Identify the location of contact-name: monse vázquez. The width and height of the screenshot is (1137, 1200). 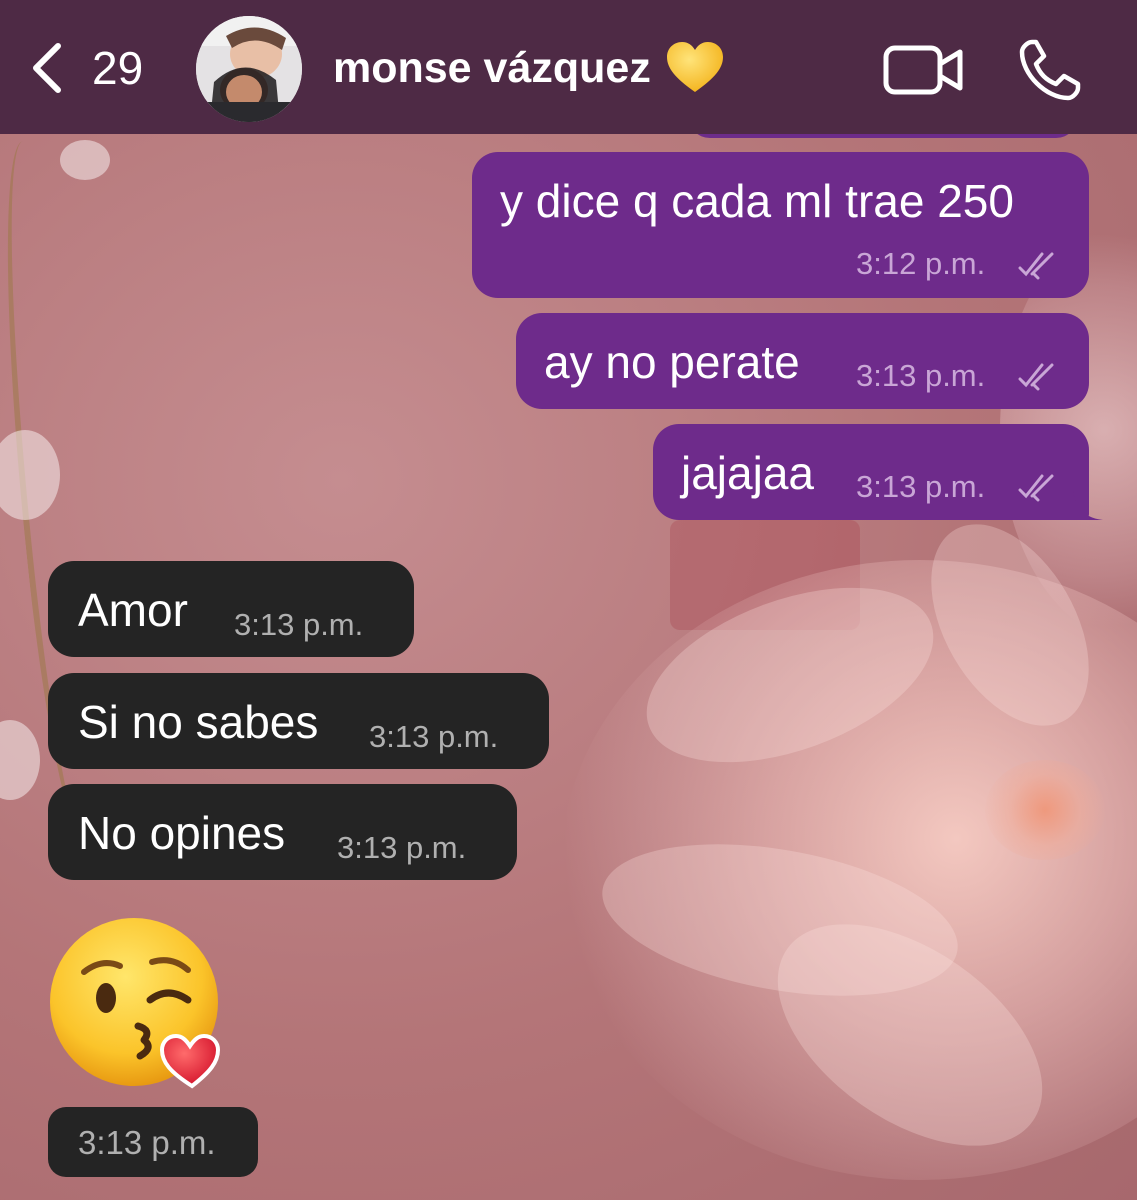
(529, 68).